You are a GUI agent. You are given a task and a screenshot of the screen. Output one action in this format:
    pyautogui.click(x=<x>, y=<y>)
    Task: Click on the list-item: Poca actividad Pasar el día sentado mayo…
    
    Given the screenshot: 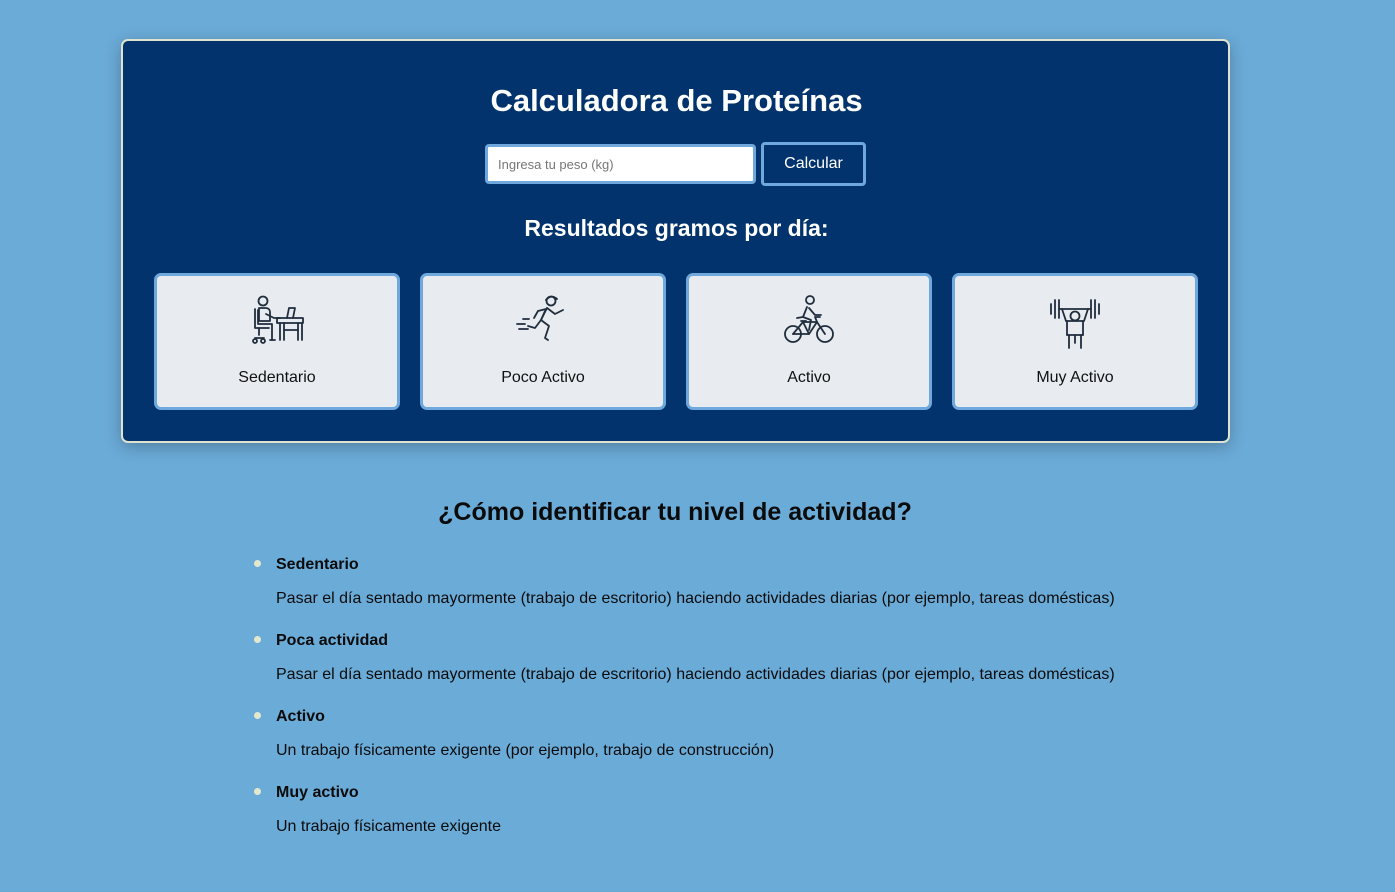 What is the action you would take?
    pyautogui.click(x=754, y=667)
    